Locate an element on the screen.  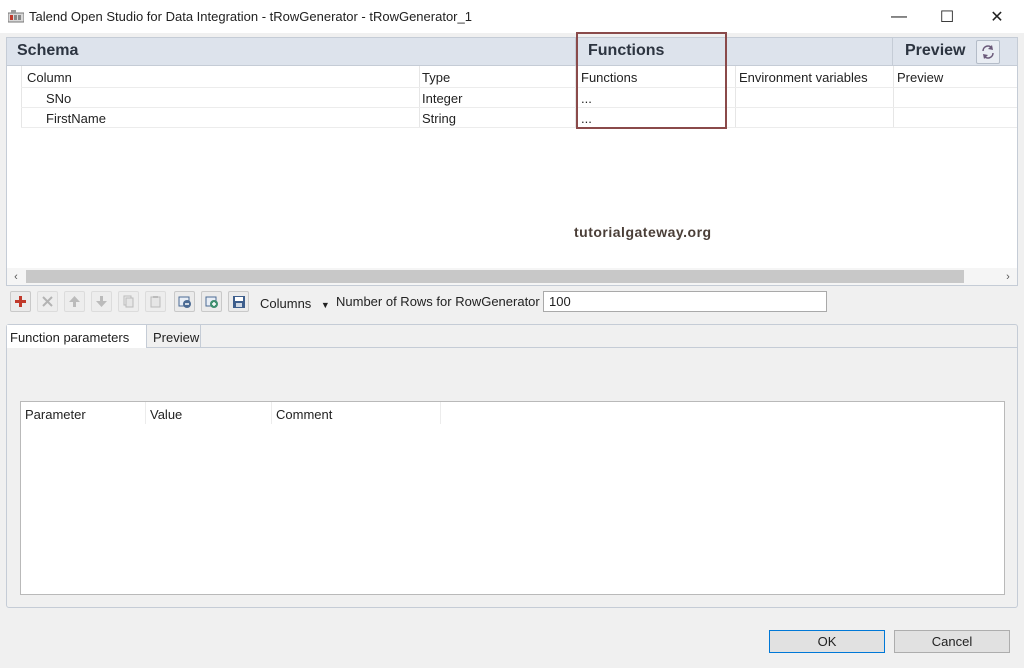
save-schema-button is located at coordinates (238, 301).